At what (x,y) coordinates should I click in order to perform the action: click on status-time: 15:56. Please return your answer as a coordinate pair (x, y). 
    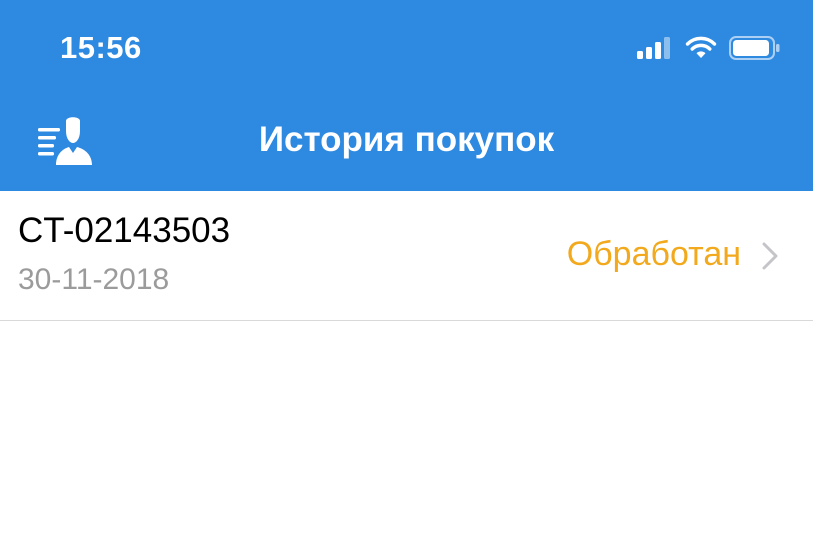
    Looking at the image, I should click on (101, 47).